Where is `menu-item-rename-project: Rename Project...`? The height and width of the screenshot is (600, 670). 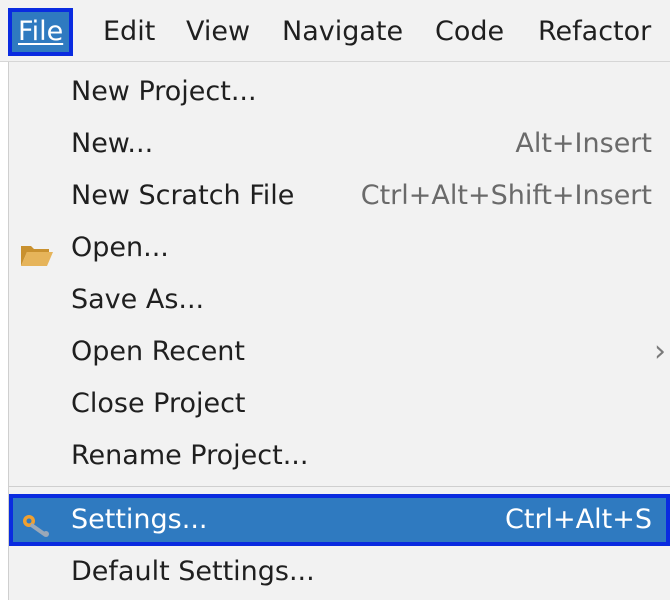
menu-item-rename-project: Rename Project... is located at coordinates (339, 456).